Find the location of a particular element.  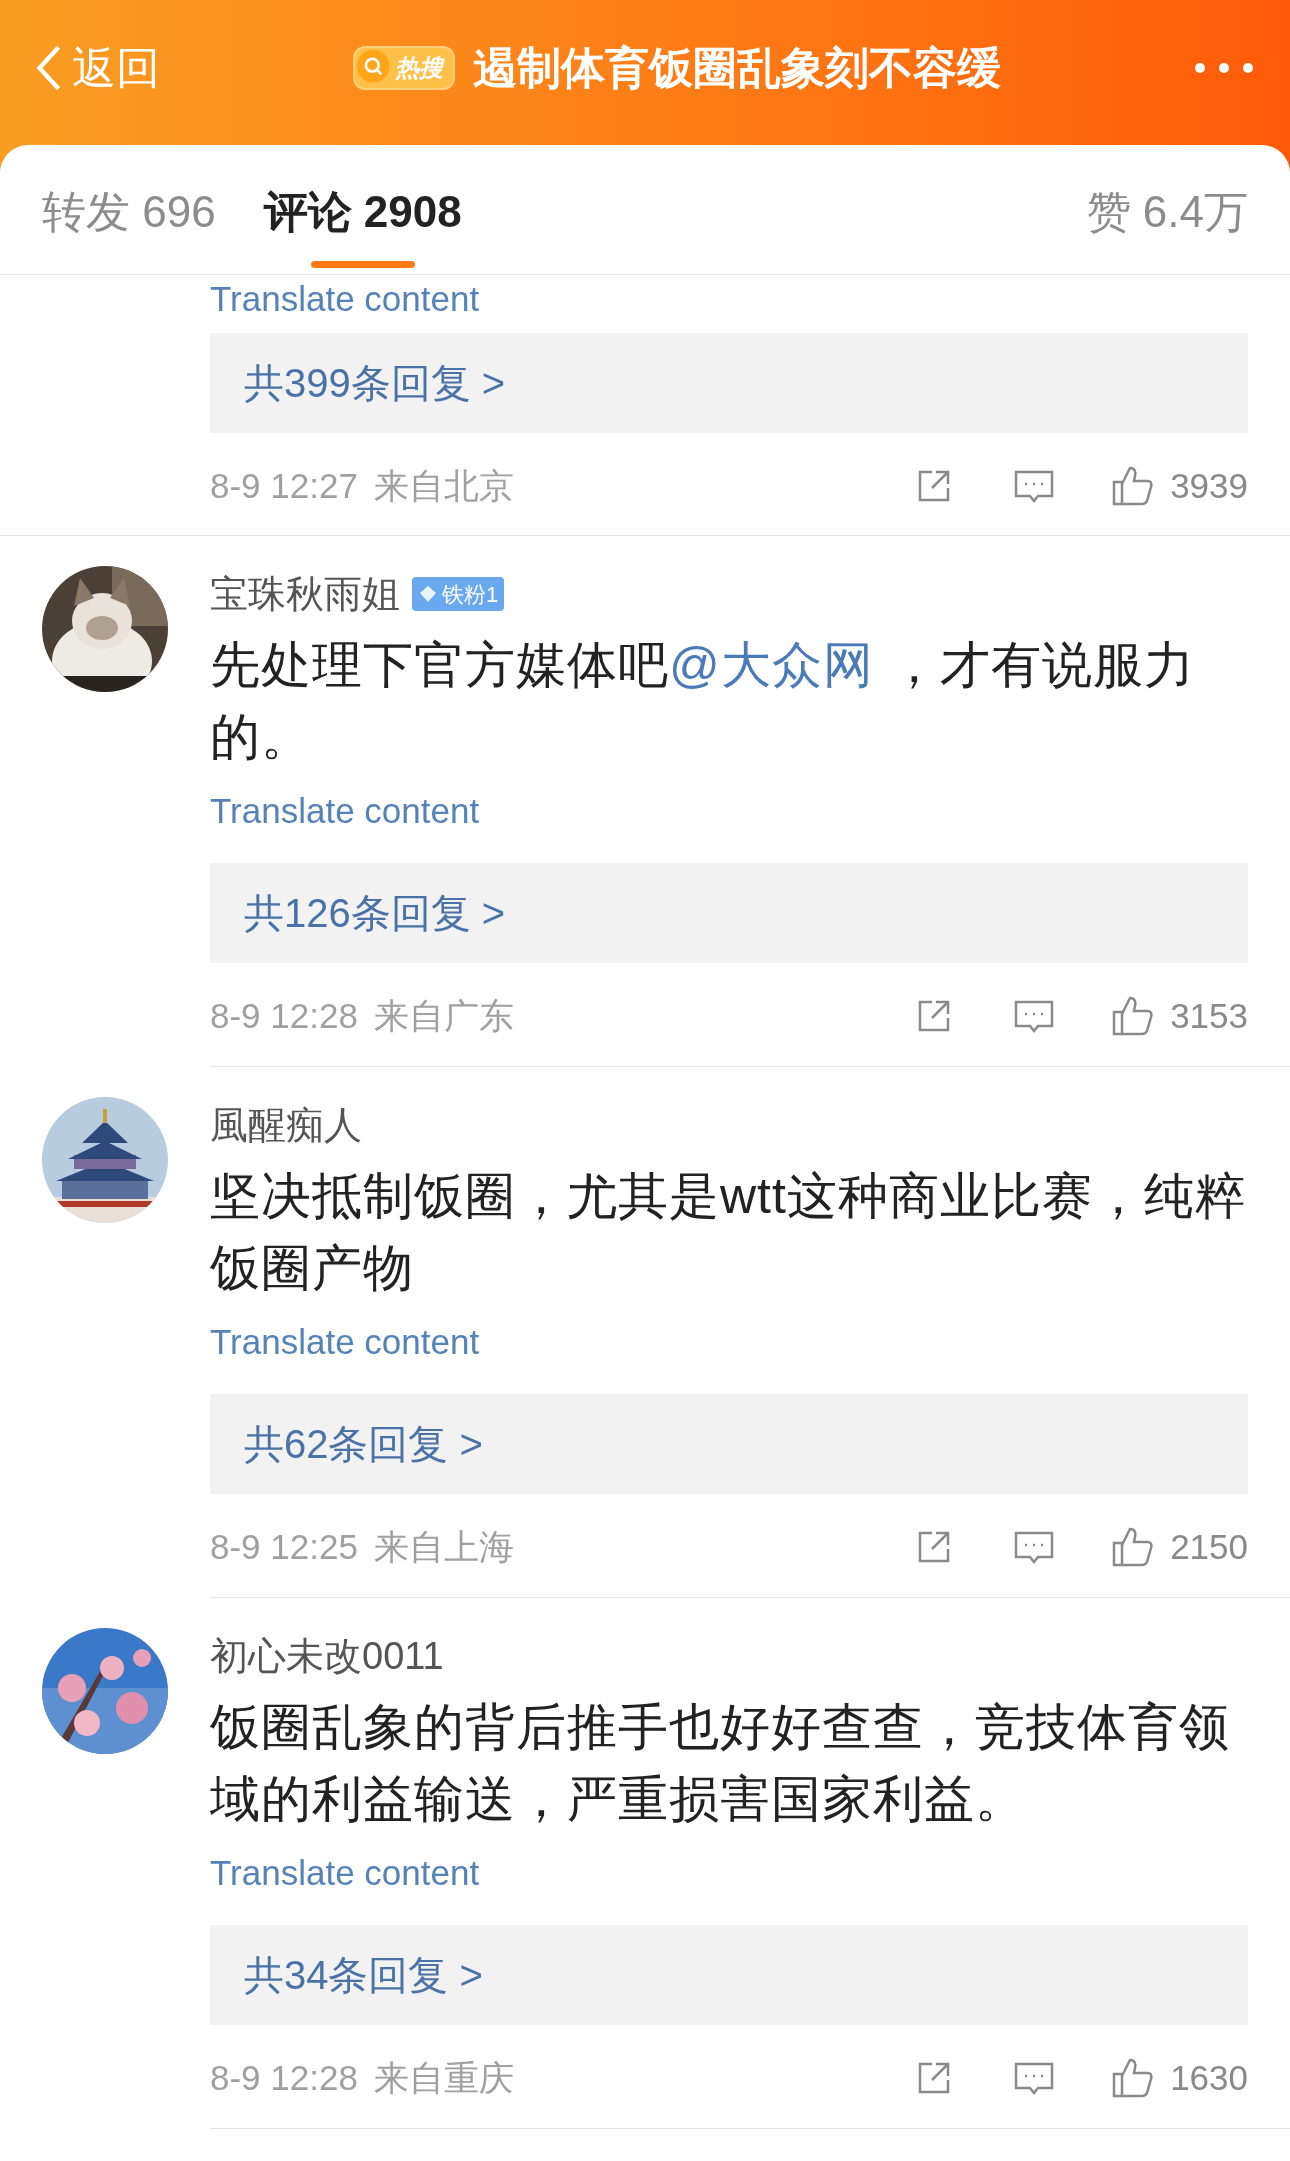

comment-location: 来自上海 is located at coordinates (443, 1546).